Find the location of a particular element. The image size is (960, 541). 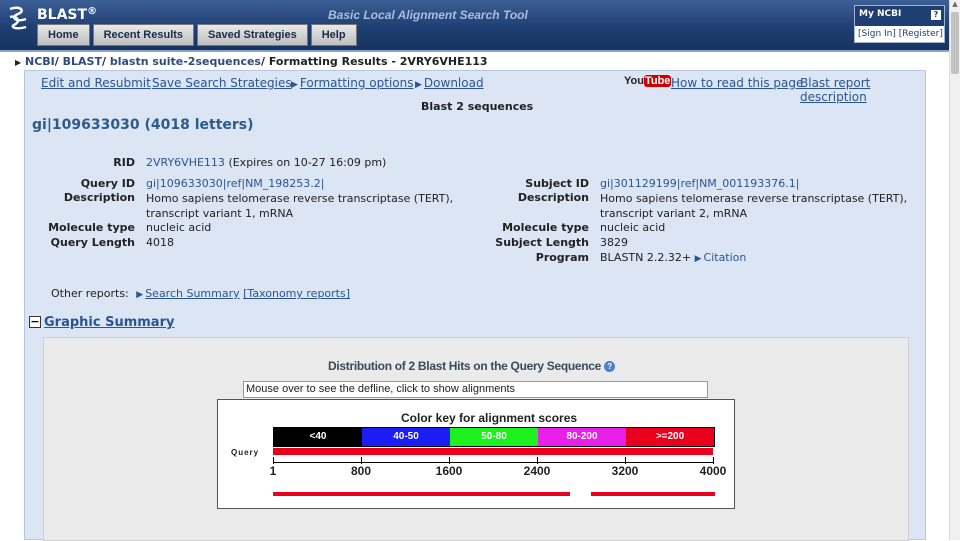

query-desc-label: Description is located at coordinates (99, 197).